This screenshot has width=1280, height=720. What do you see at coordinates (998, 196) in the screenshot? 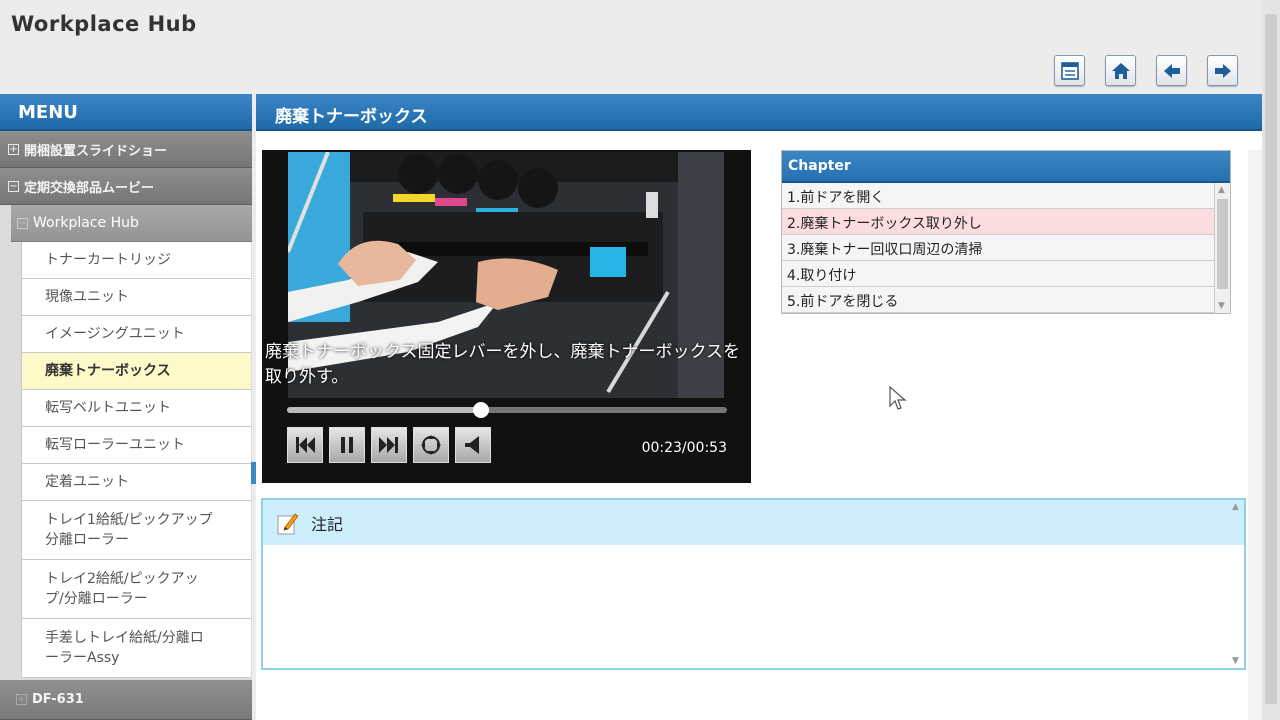
I see `chapter-item-1: 1.前ドアを開く` at bounding box center [998, 196].